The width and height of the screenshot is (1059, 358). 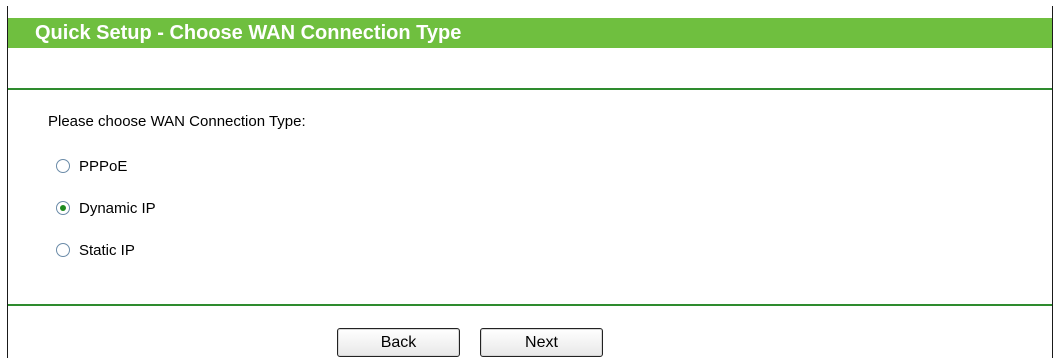 What do you see at coordinates (117, 208) in the screenshot?
I see `dynamic-ip-label: Dynamic IP` at bounding box center [117, 208].